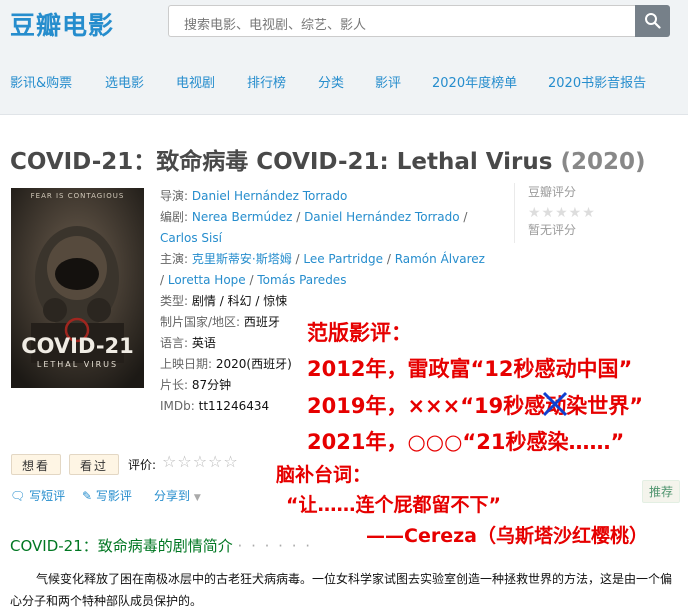 Image resolution: width=688 pixels, height=616 pixels. I want to click on cast-link: Ramón Álvarez, so click(440, 259).